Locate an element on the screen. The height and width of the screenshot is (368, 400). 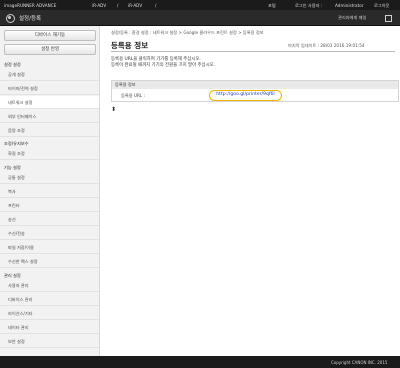
warning-message: 등록이 완료될 때까지 기기의 전원을 끄지 말아 주십시오. is located at coordinates (163, 65).